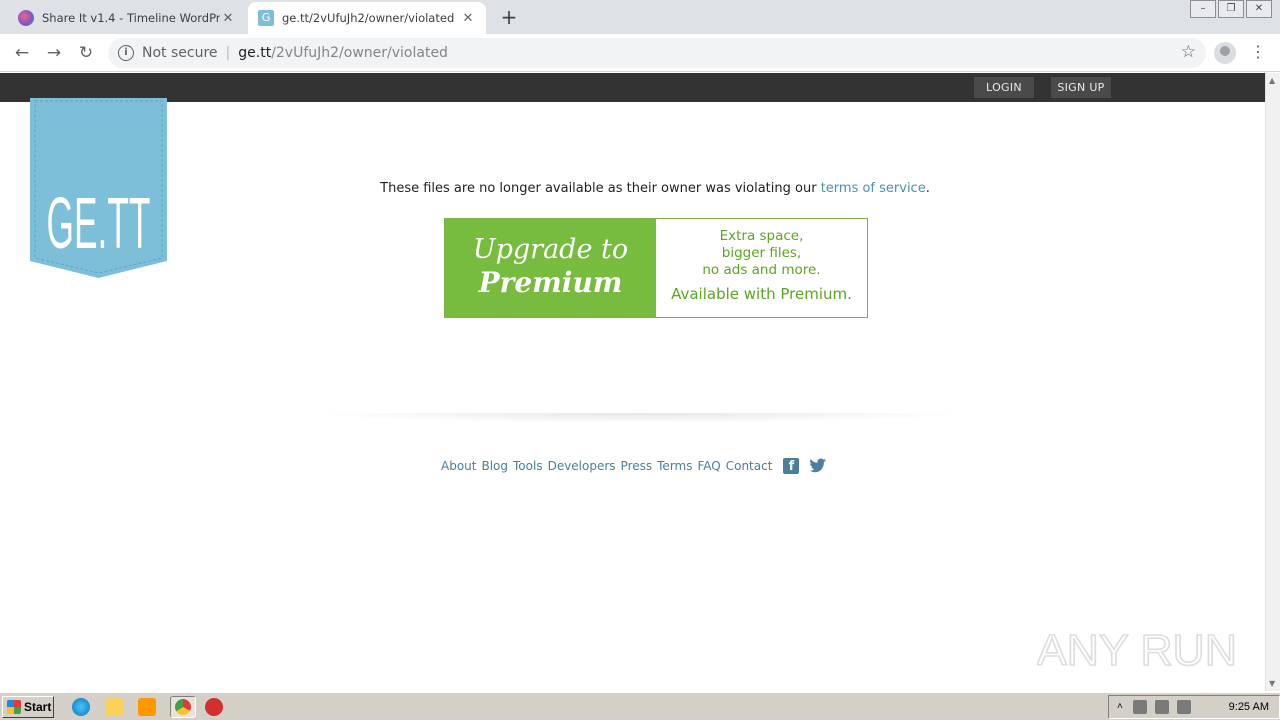 The width and height of the screenshot is (1280, 720). I want to click on tab-title: Share It v1.4 - Timeline WordPress T, so click(131, 18).